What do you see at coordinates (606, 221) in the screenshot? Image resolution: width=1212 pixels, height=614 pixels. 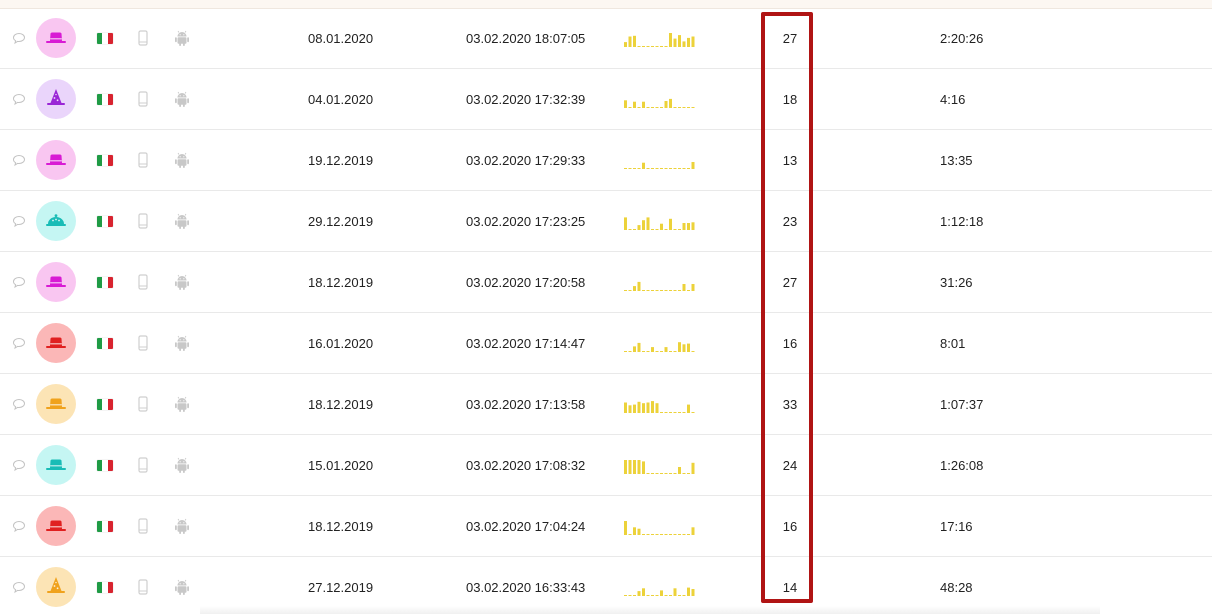 I see `table-row: 29.12.2019 03.02.2020 17:23:25 23 1:12:18` at bounding box center [606, 221].